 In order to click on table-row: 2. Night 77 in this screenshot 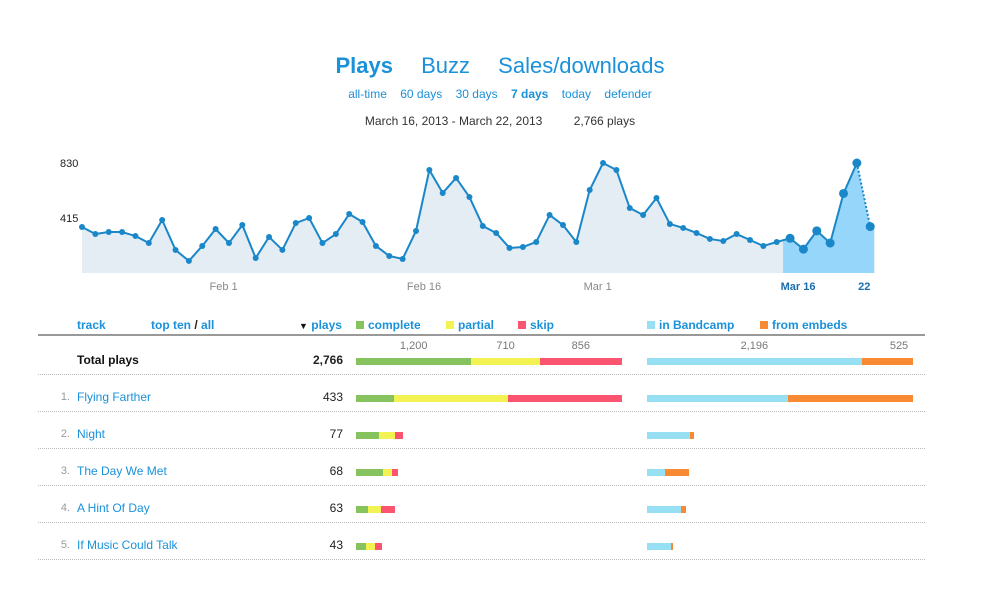, I will do `click(481, 430)`.